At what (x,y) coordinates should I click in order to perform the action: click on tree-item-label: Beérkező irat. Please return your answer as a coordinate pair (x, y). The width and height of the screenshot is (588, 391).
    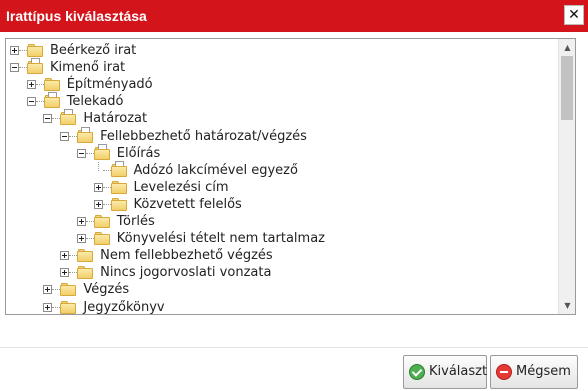
    Looking at the image, I should click on (93, 50).